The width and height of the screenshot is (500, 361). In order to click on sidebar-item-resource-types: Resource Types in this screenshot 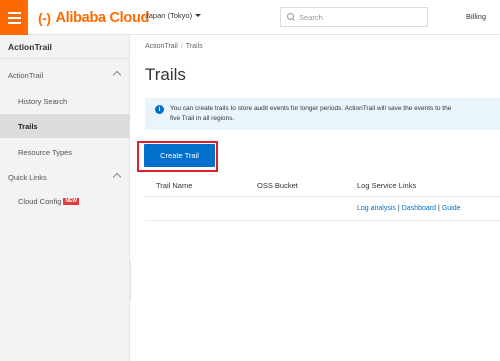, I will do `click(65, 152)`.